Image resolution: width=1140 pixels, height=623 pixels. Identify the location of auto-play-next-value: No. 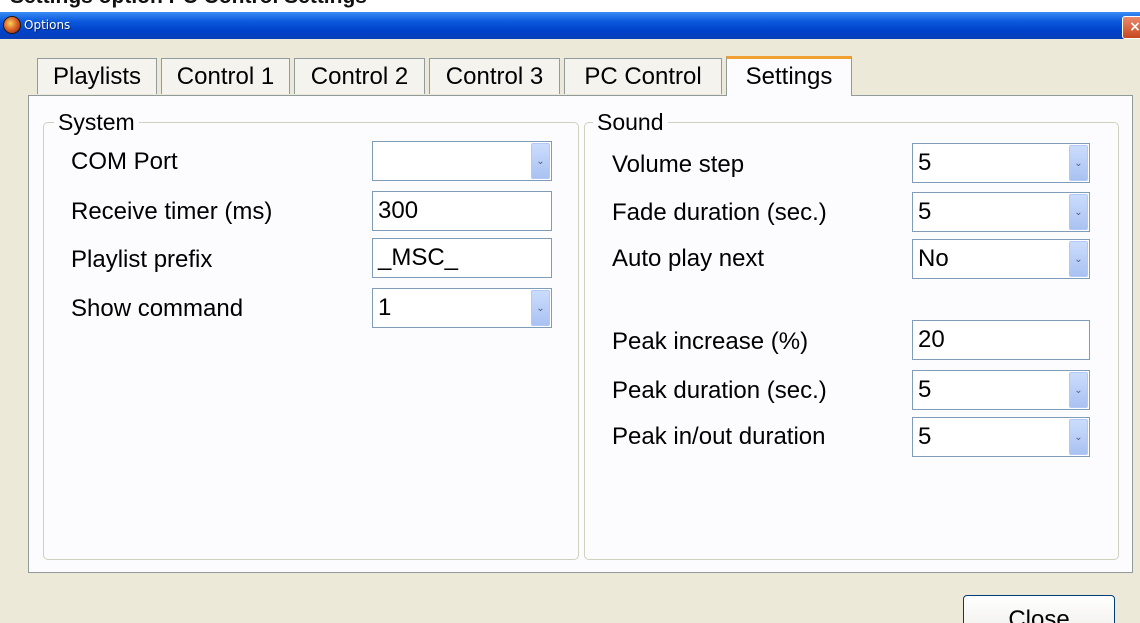
(933, 258).